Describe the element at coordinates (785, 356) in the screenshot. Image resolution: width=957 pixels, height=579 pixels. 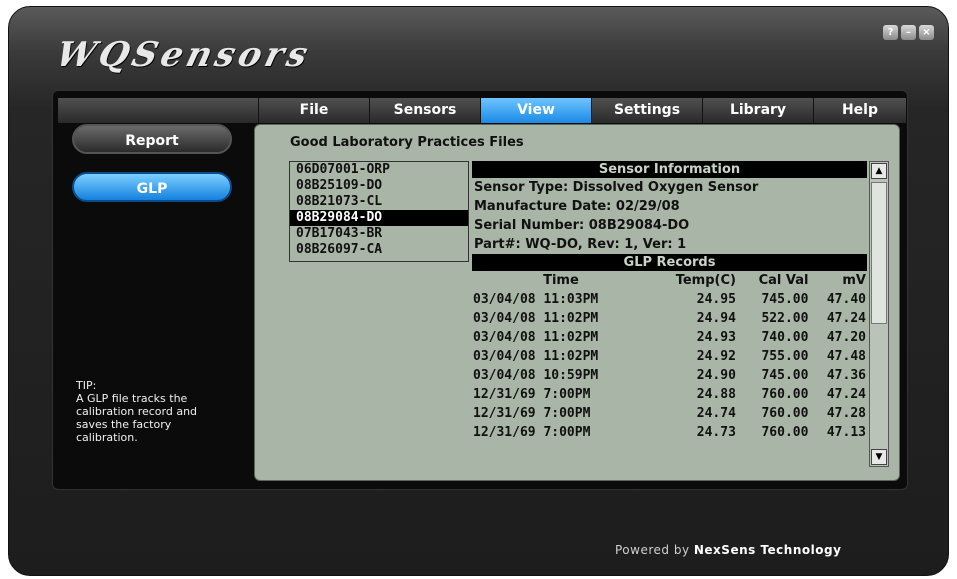
I see `cell-cal: 755.00` at that location.